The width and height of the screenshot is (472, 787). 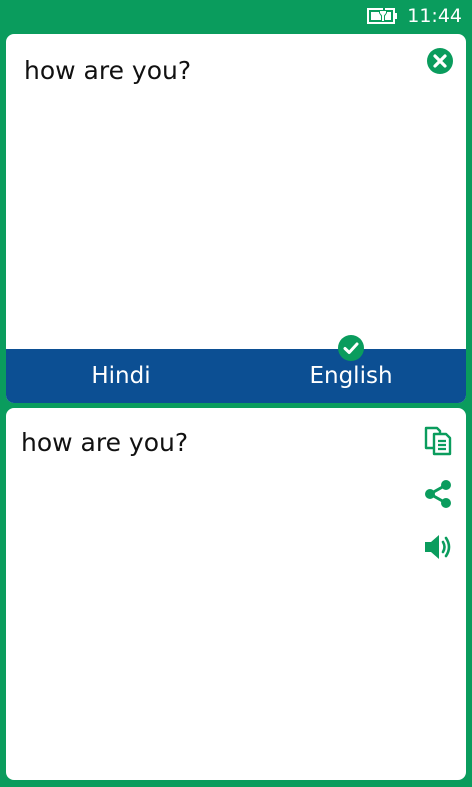 I want to click on share-icon, so click(x=438, y=494).